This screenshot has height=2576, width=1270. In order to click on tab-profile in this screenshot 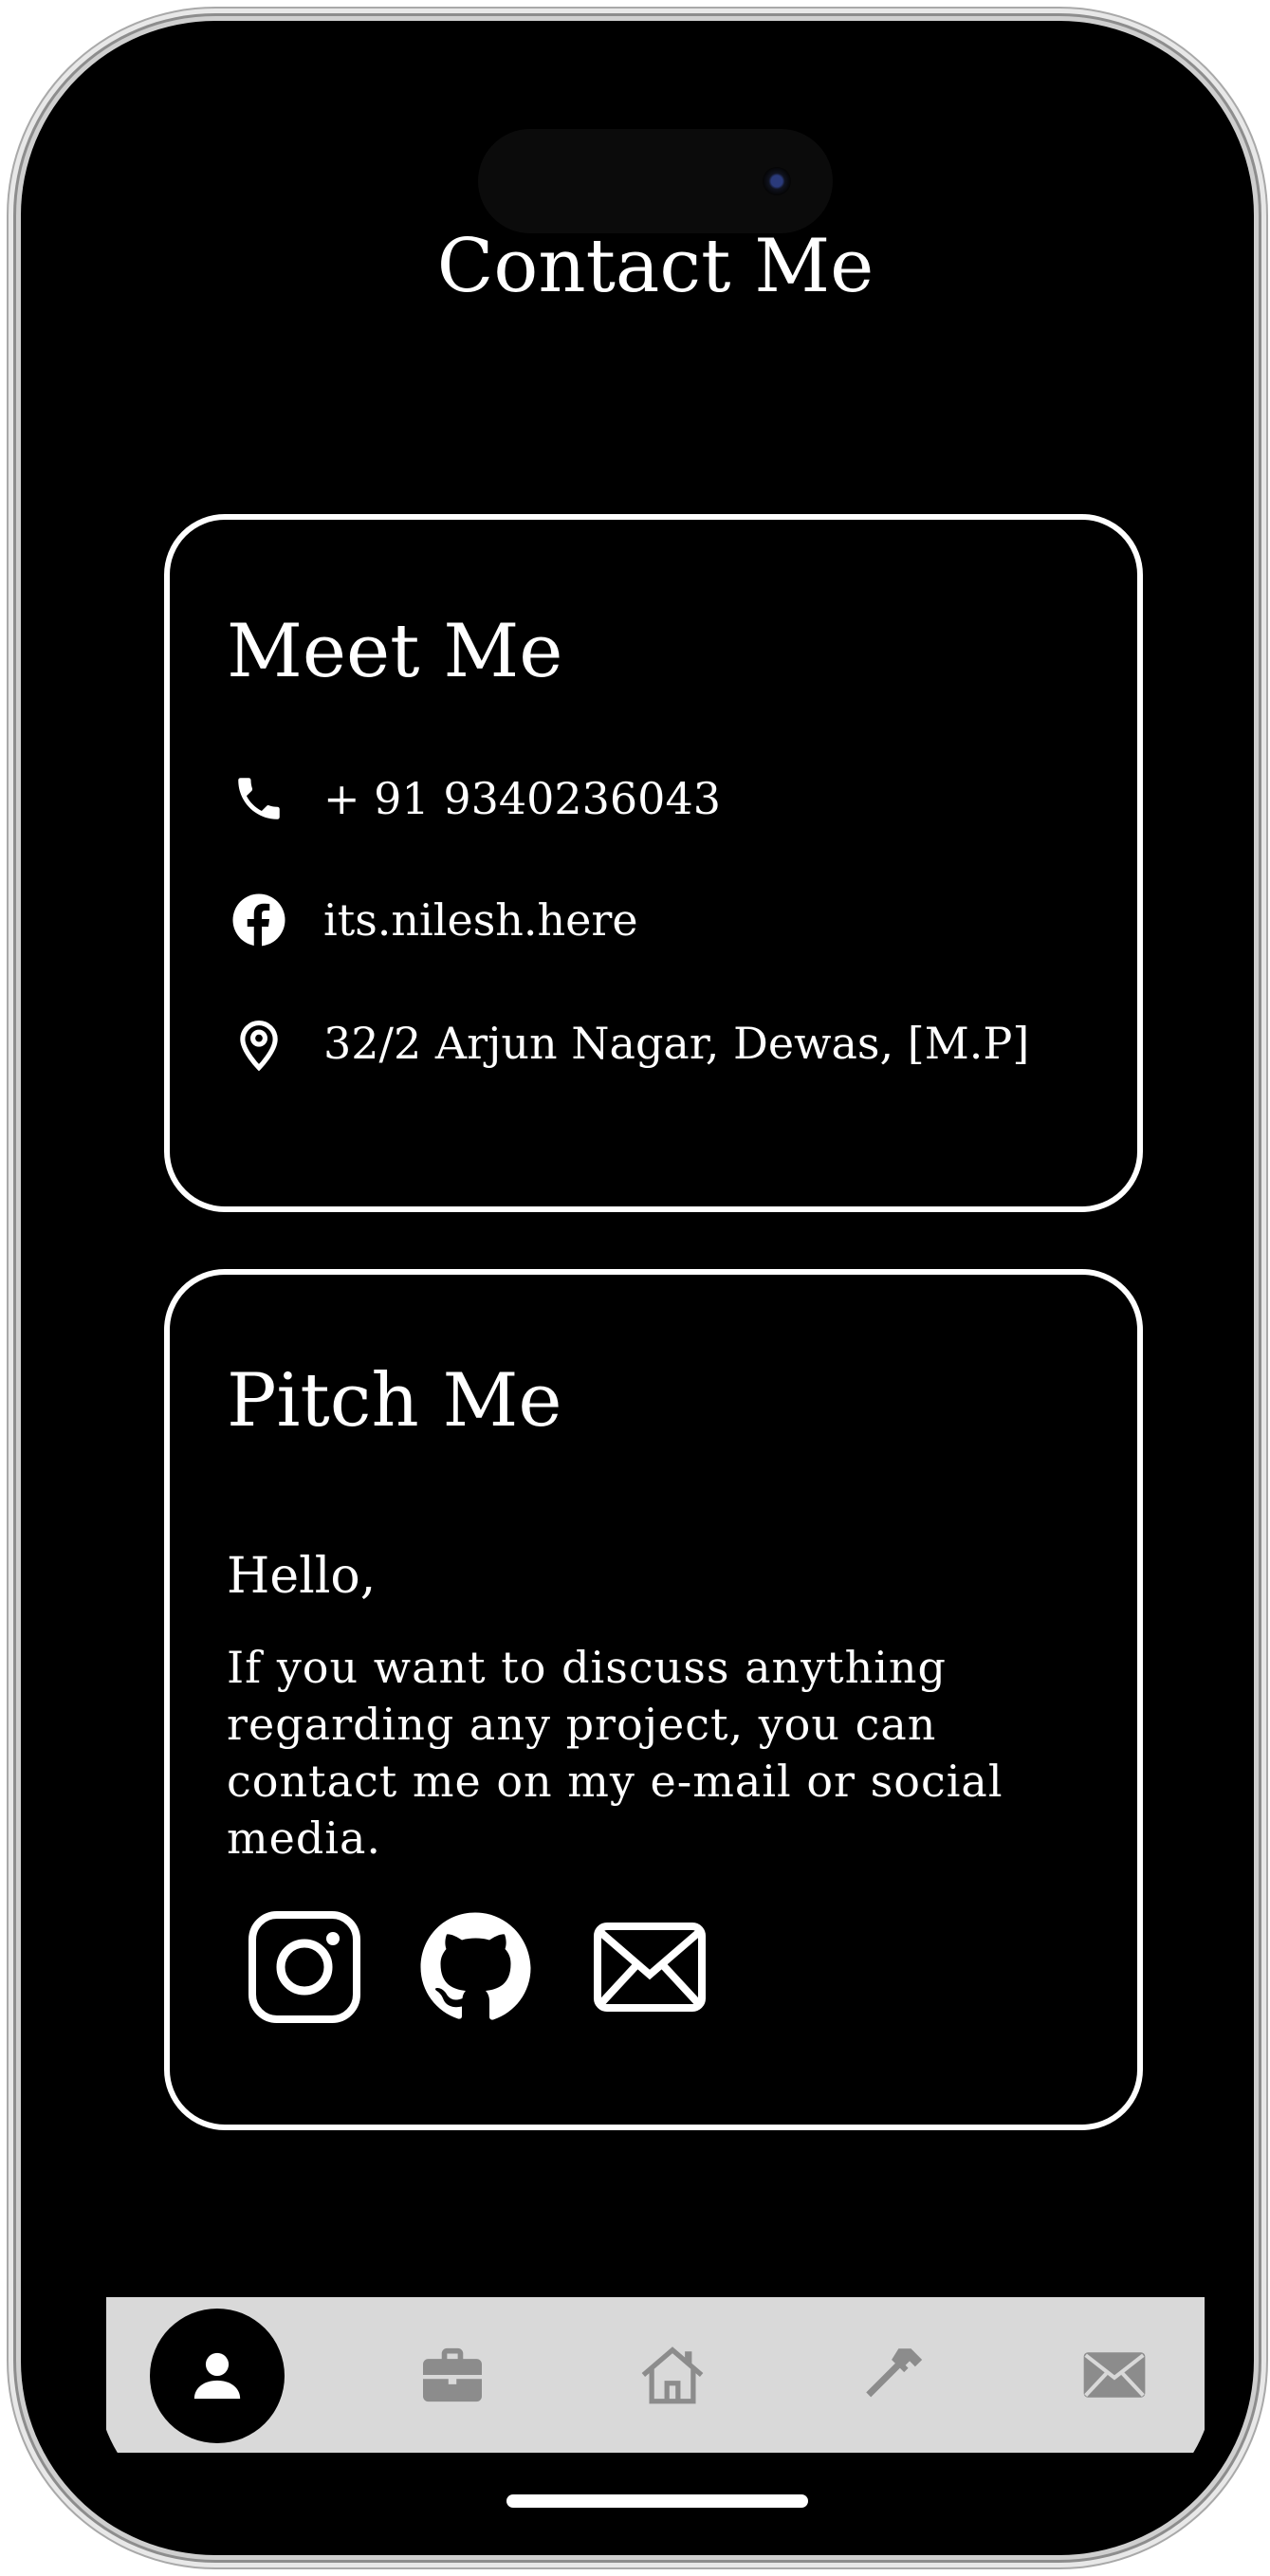, I will do `click(217, 2376)`.